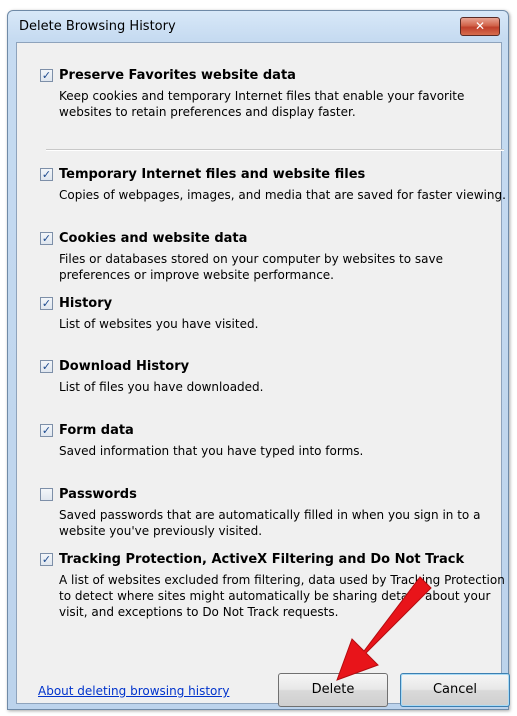 Image resolution: width=517 pixels, height=716 pixels. Describe the element at coordinates (46, 174) in the screenshot. I see `checkbox-temporary-files: ✓` at that location.